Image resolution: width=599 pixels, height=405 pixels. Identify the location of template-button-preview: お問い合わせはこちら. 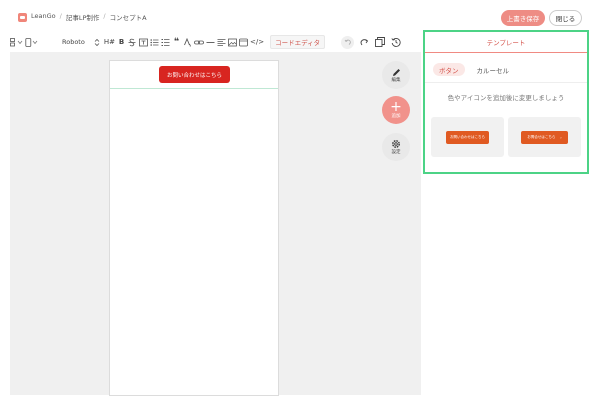
(467, 137).